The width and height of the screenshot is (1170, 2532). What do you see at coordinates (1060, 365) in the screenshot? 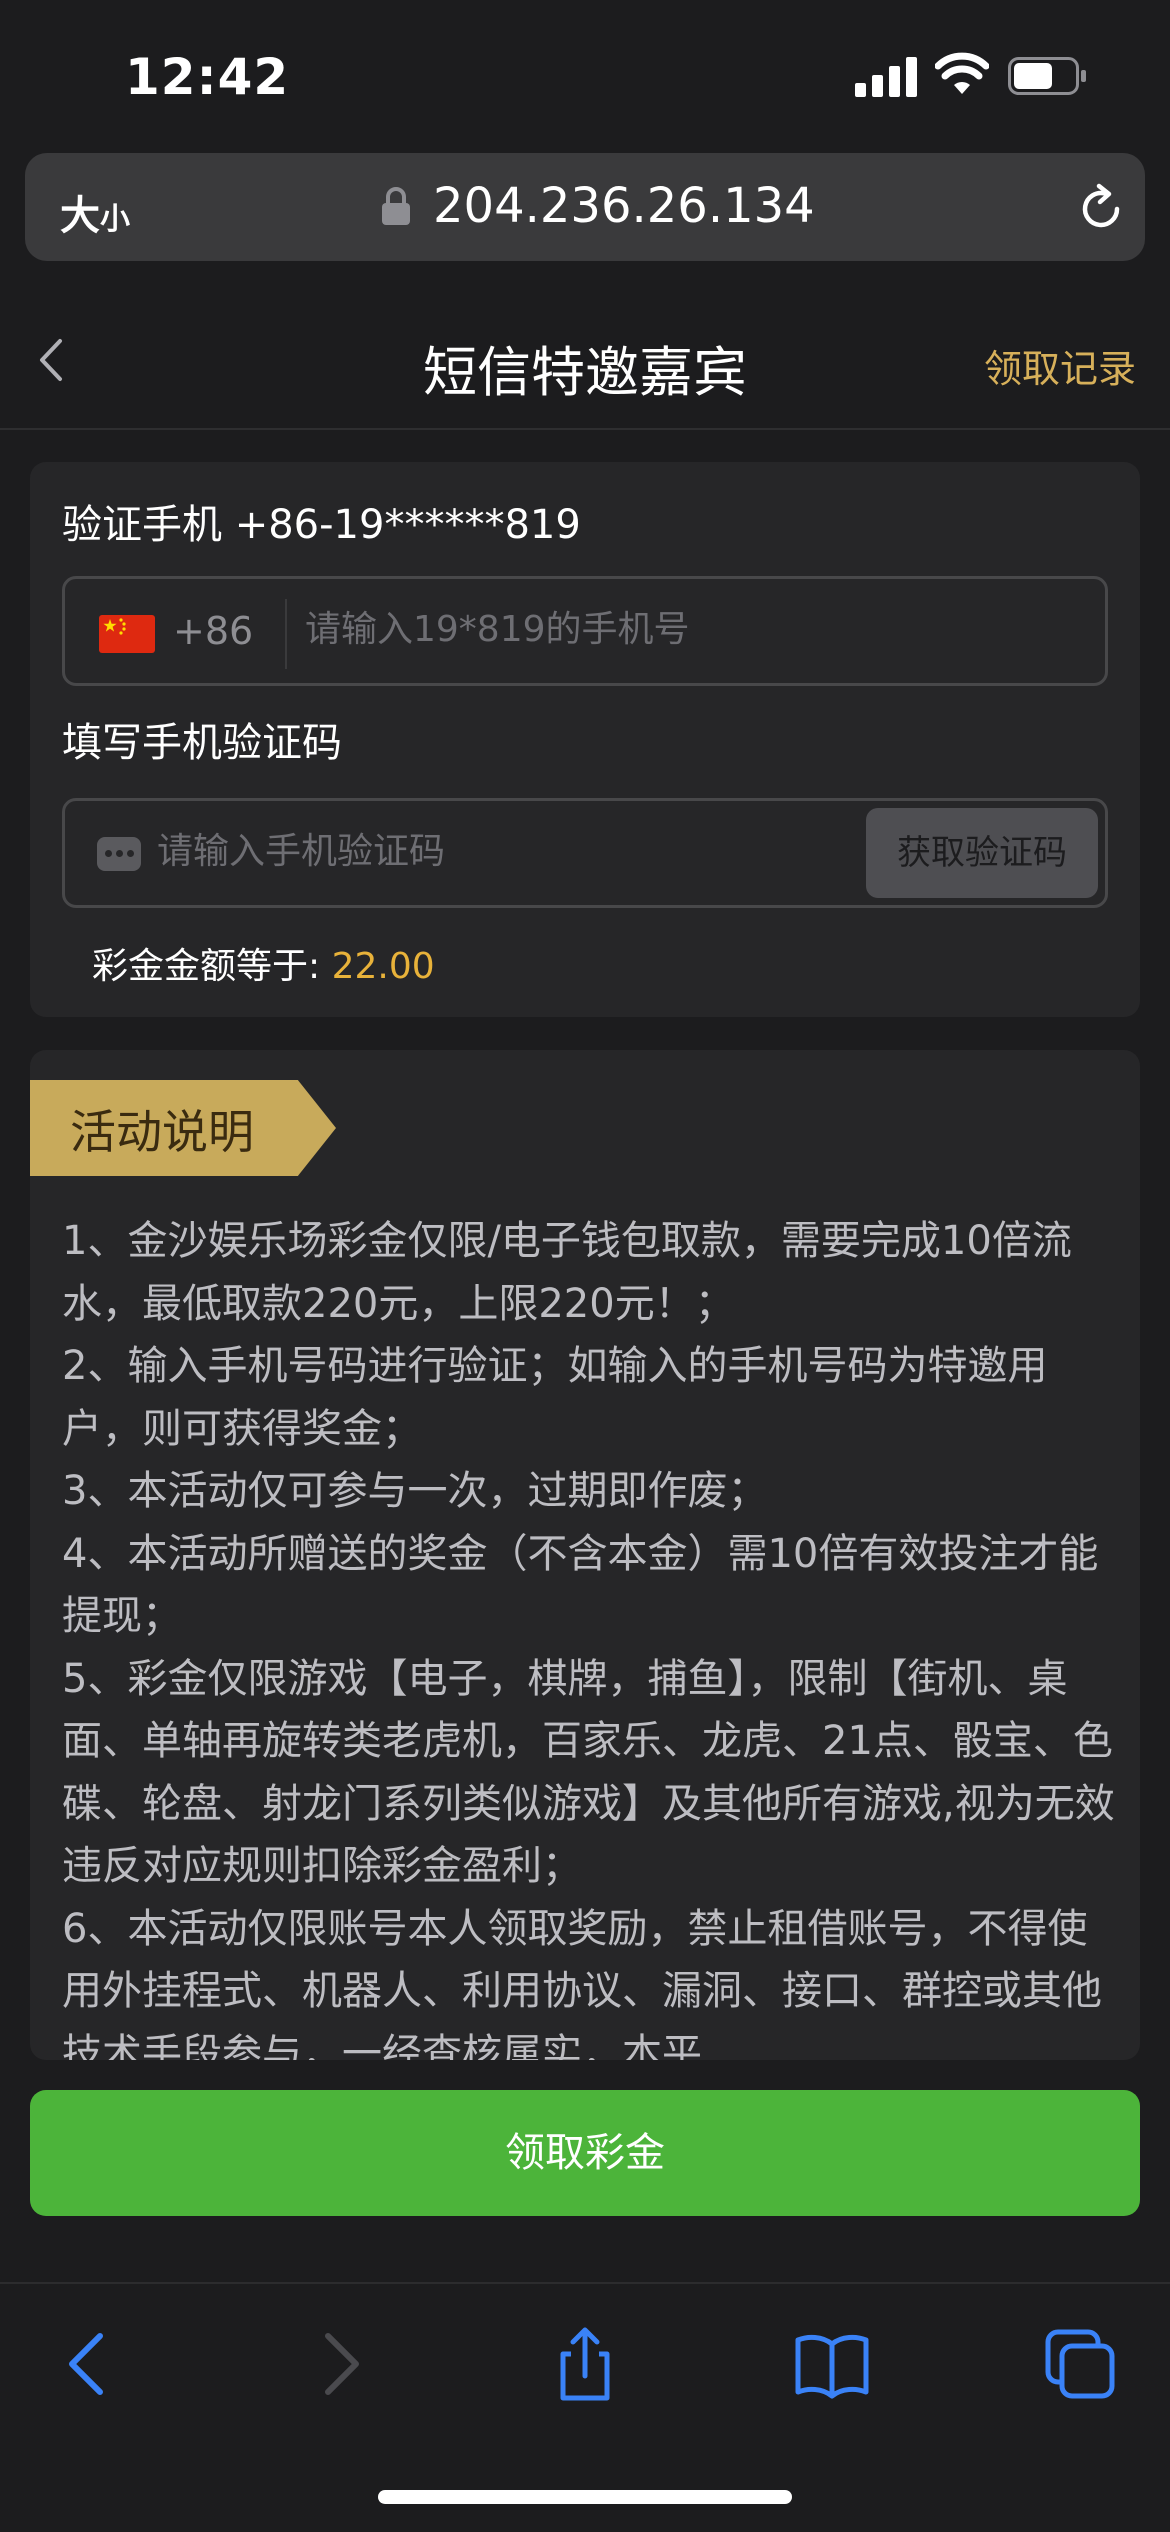
I see `claim-records-link: 领取记录` at bounding box center [1060, 365].